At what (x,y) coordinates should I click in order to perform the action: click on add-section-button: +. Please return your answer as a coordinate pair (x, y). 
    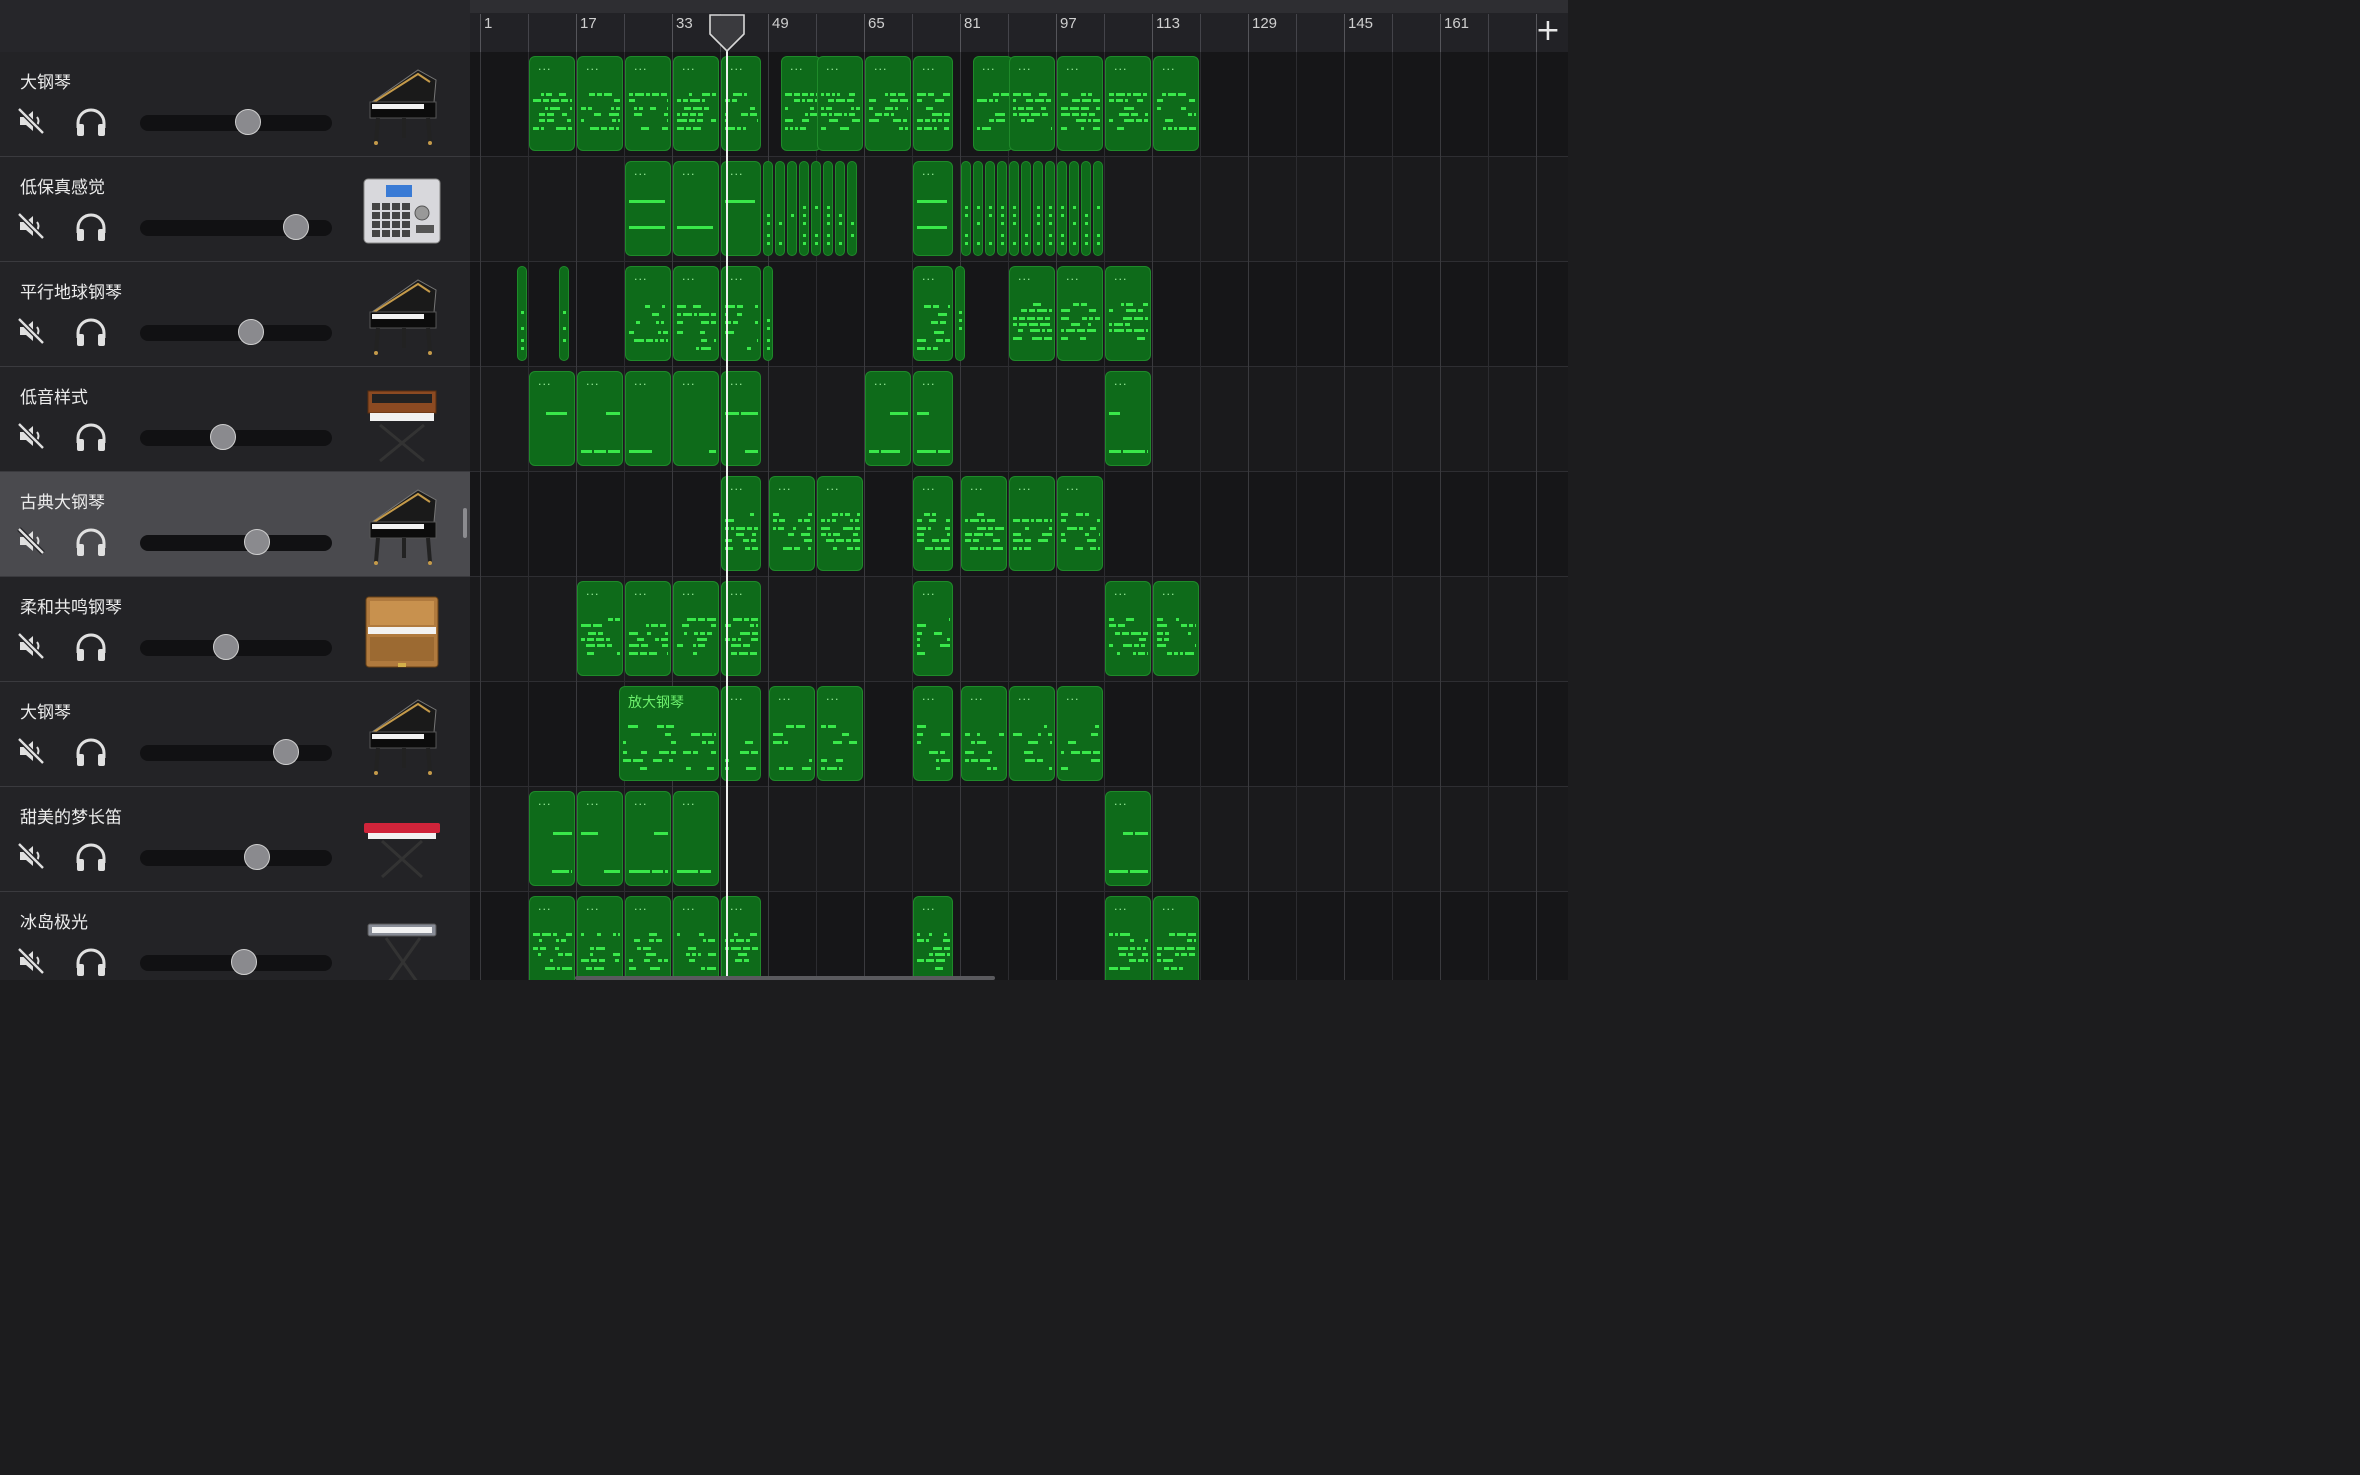
    Looking at the image, I should click on (1548, 32).